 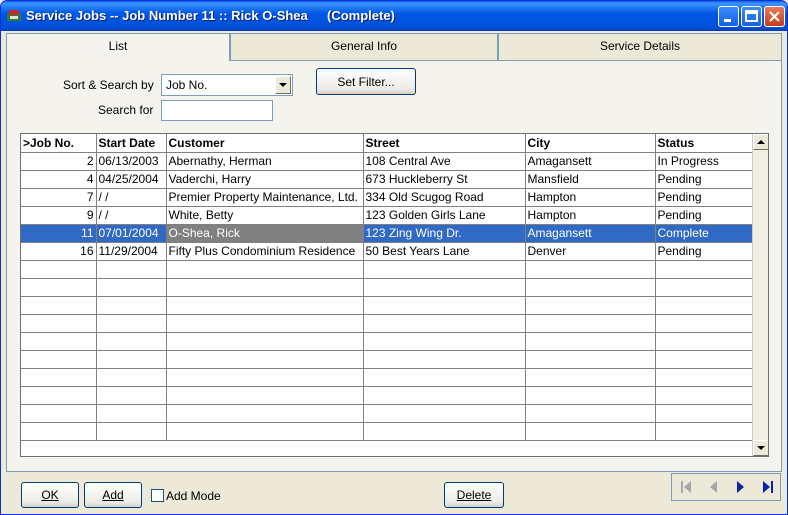 I want to click on col-header-job-no: >Job No., so click(x=59, y=143).